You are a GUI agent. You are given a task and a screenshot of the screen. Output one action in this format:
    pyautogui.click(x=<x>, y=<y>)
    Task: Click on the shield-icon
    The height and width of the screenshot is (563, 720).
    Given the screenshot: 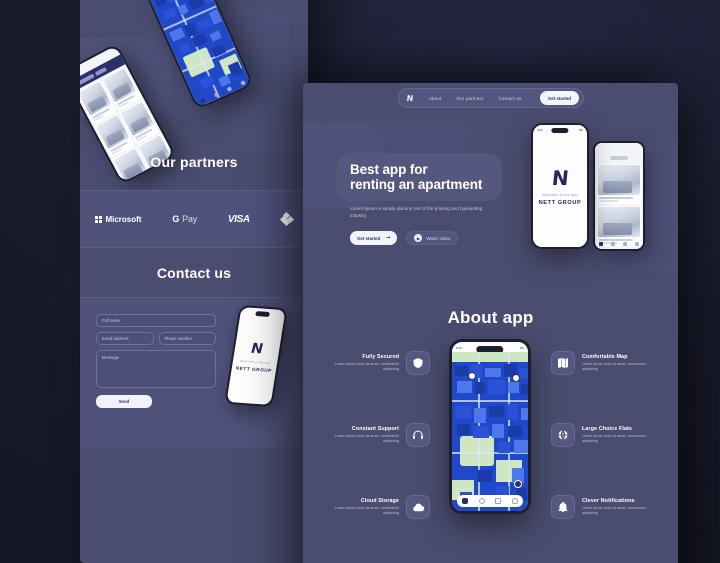 What is the action you would take?
    pyautogui.click(x=418, y=363)
    